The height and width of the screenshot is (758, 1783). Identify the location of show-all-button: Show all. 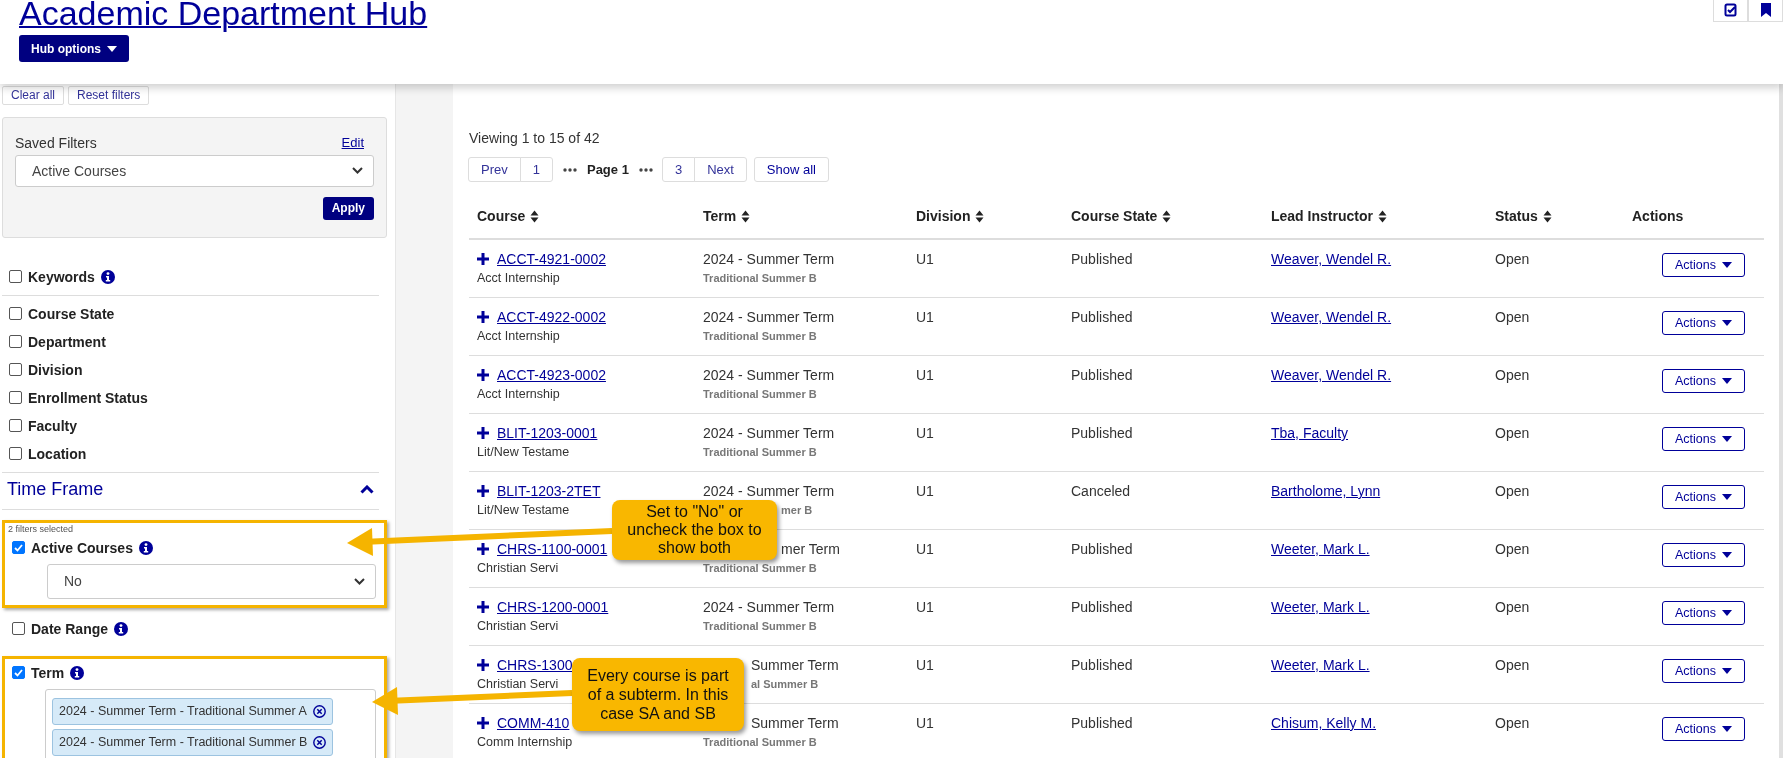
(791, 169).